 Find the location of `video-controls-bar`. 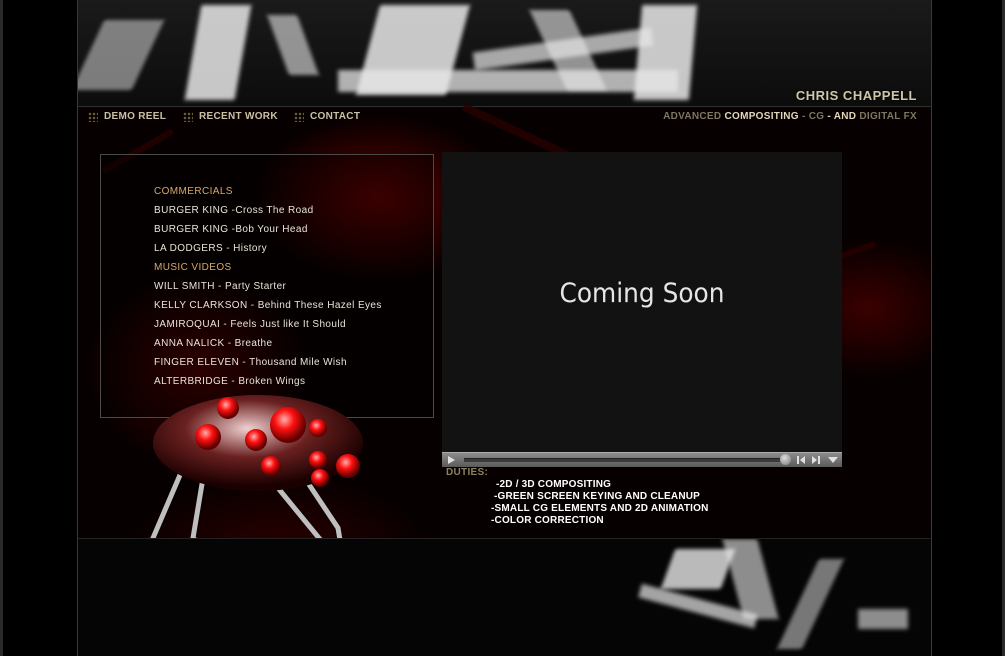

video-controls-bar is located at coordinates (642, 459).